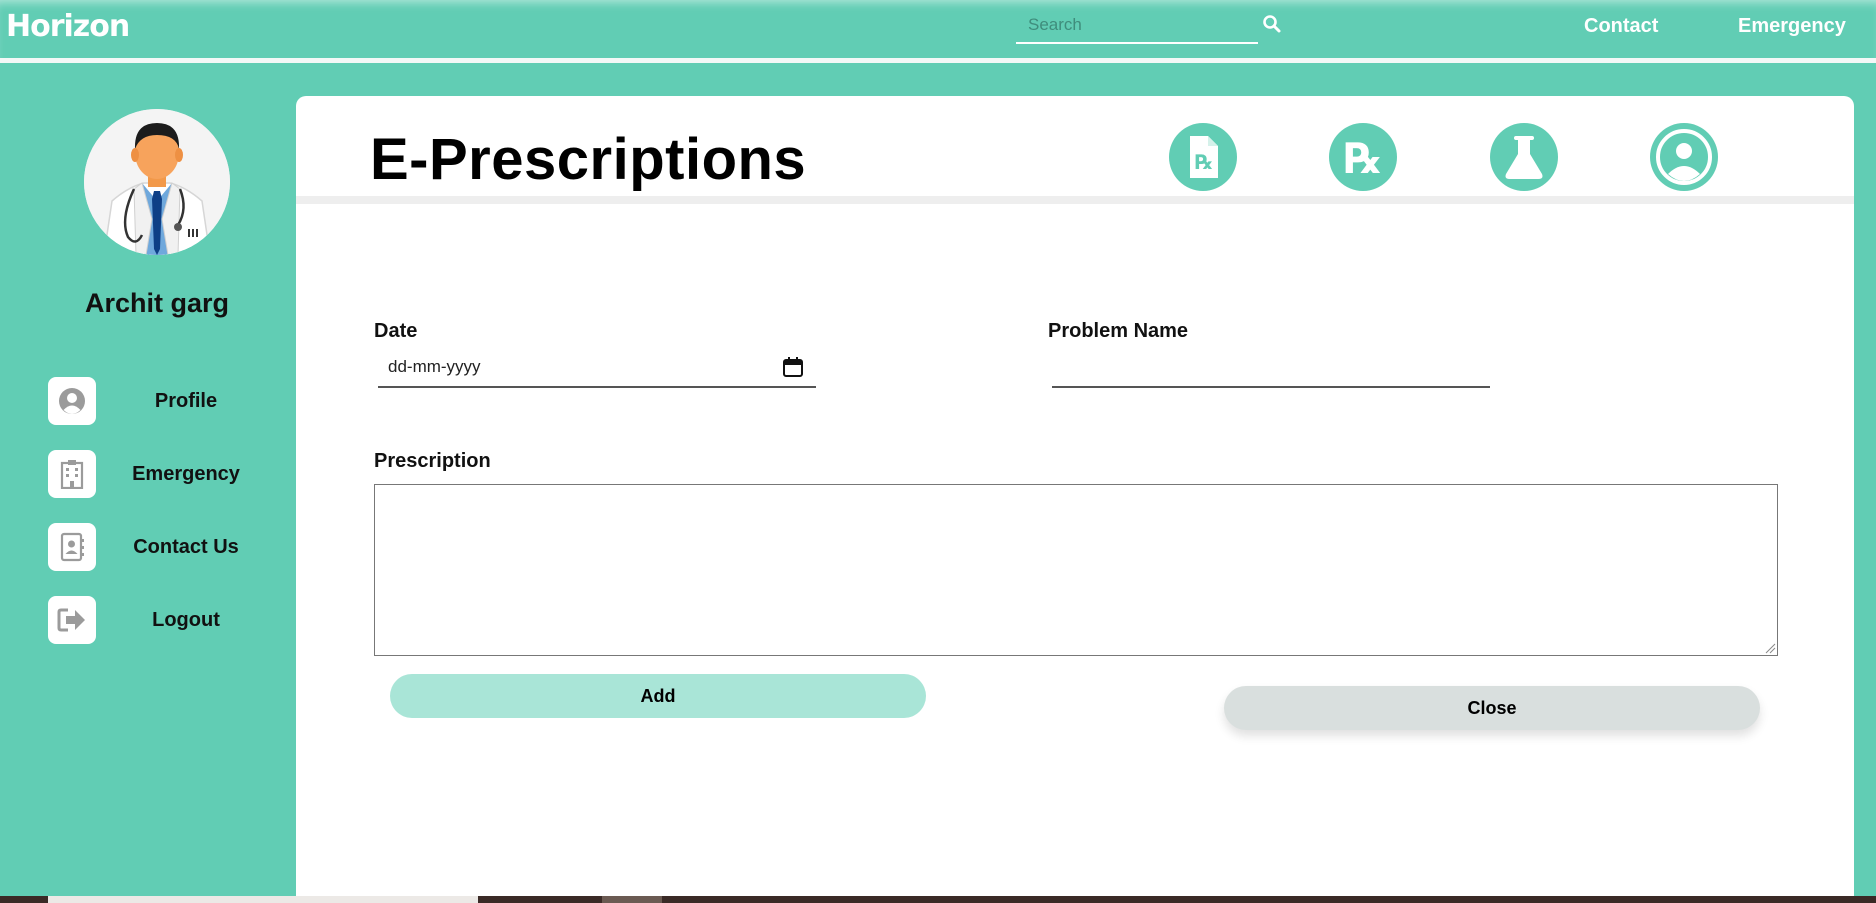 The height and width of the screenshot is (903, 1876). I want to click on lab-flask-icon, so click(1524, 157).